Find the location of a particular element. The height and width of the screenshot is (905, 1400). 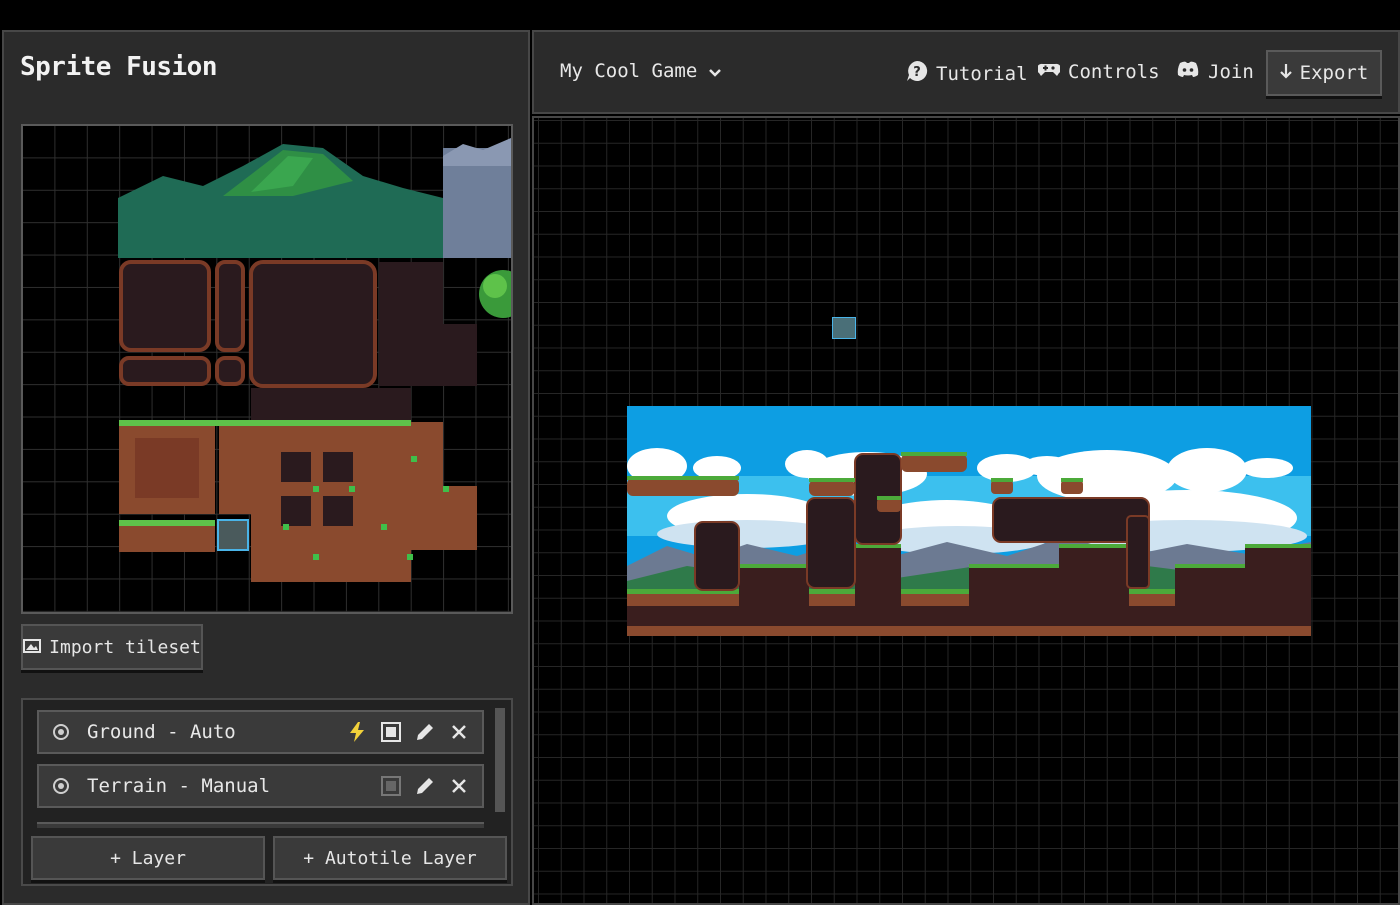

layer-row-ground: Ground - Auto is located at coordinates (260, 732).